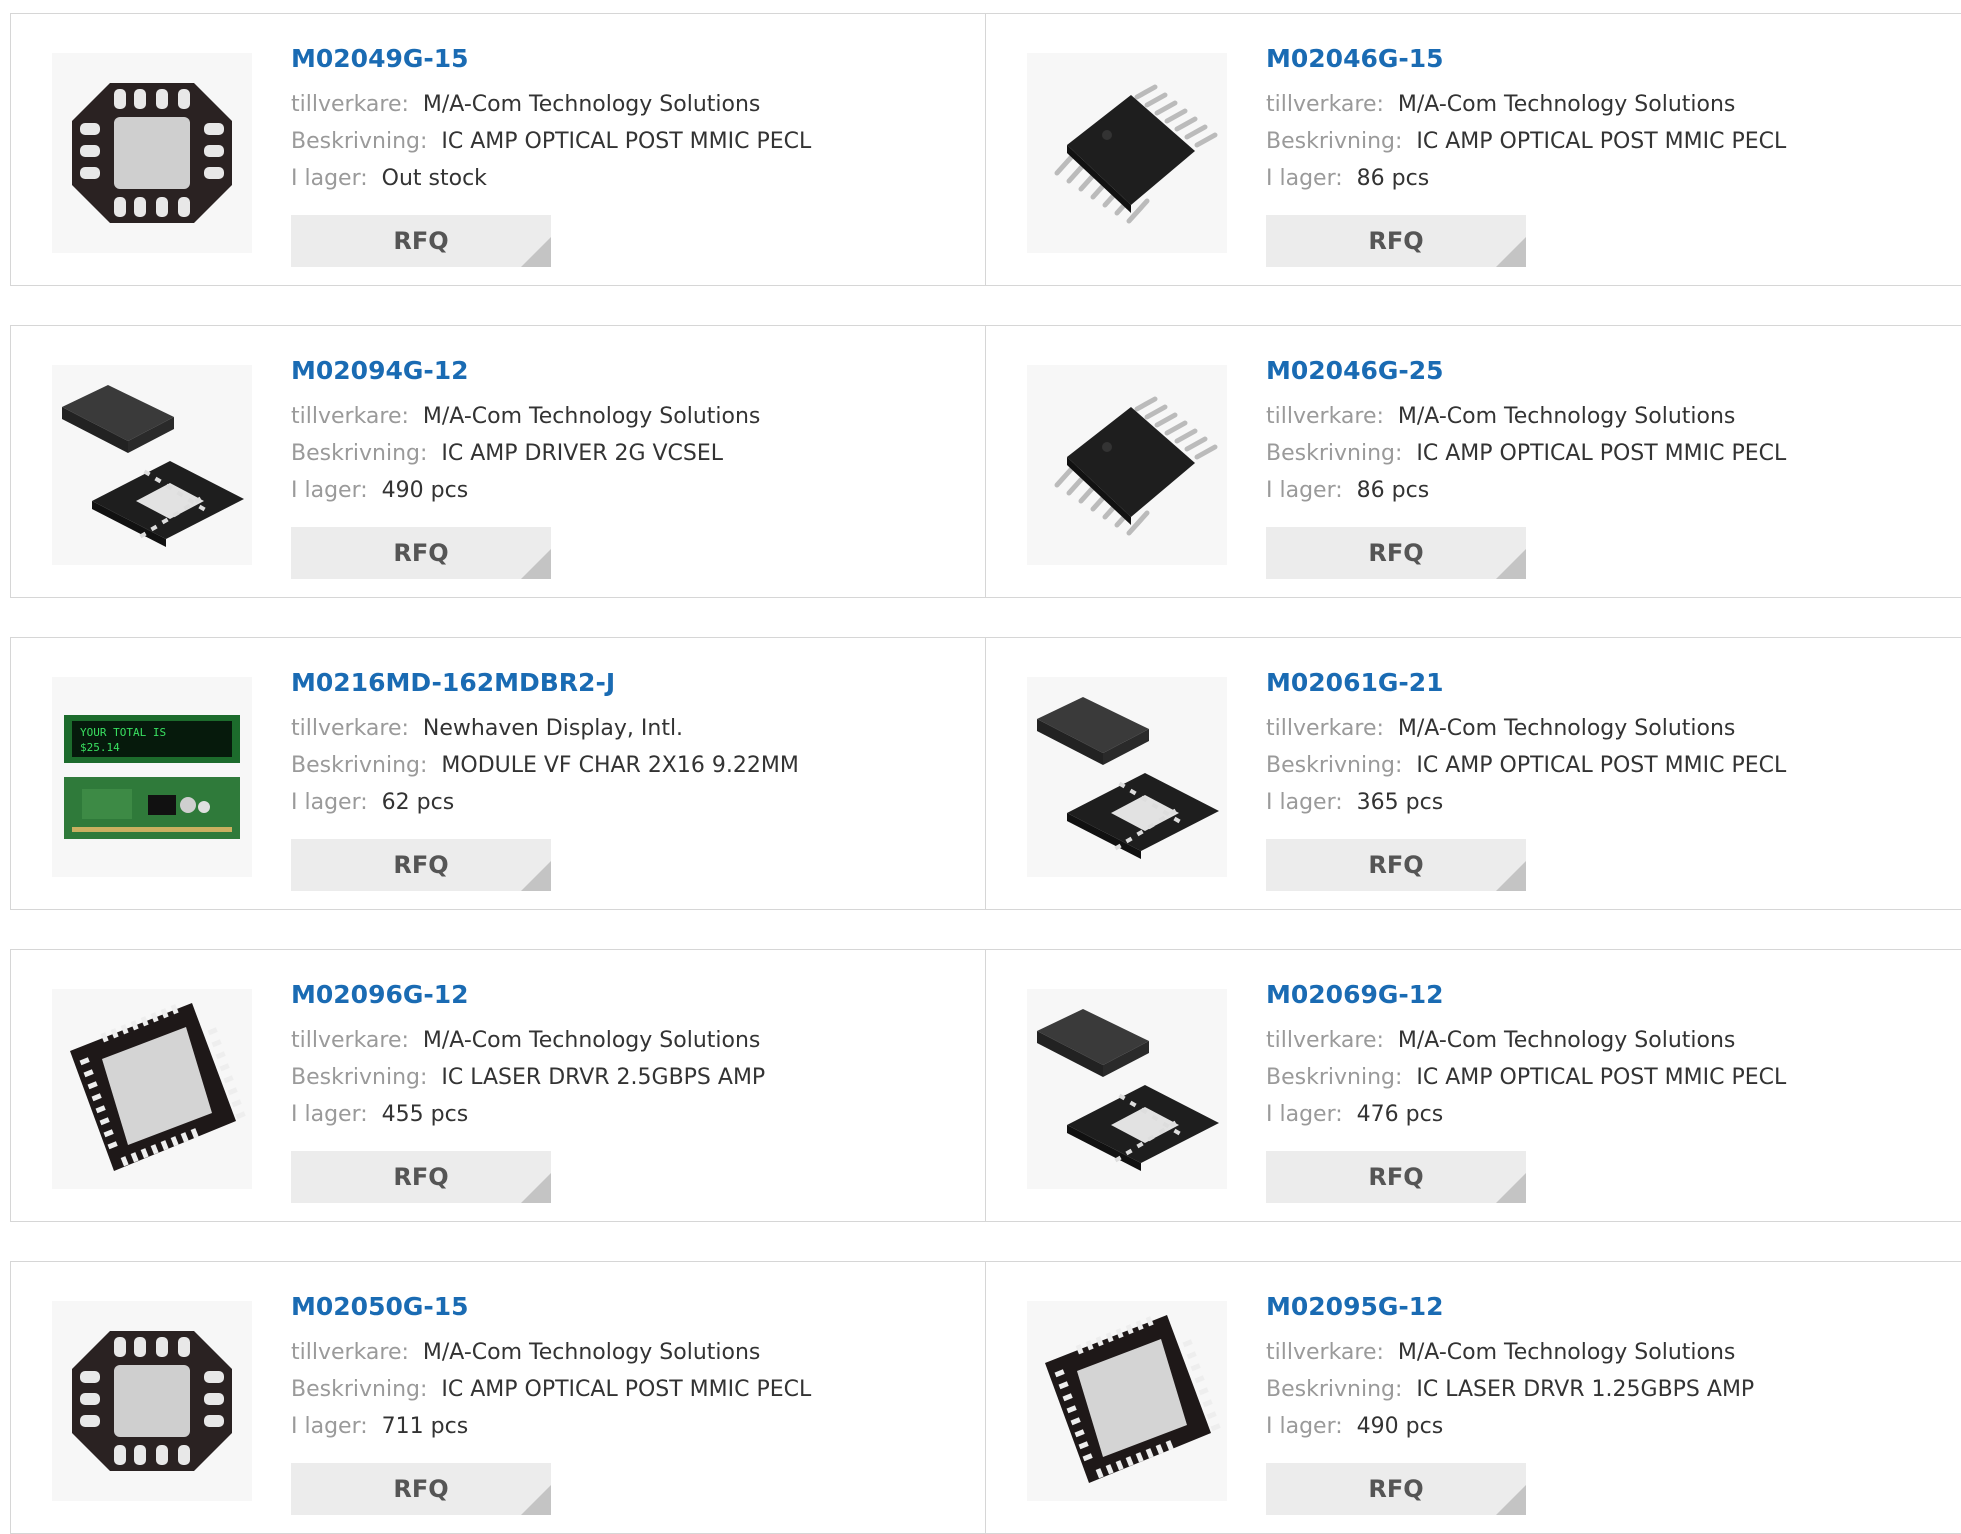 This screenshot has height=1534, width=1961. I want to click on part-number-link: M02061G-21, so click(1526, 683).